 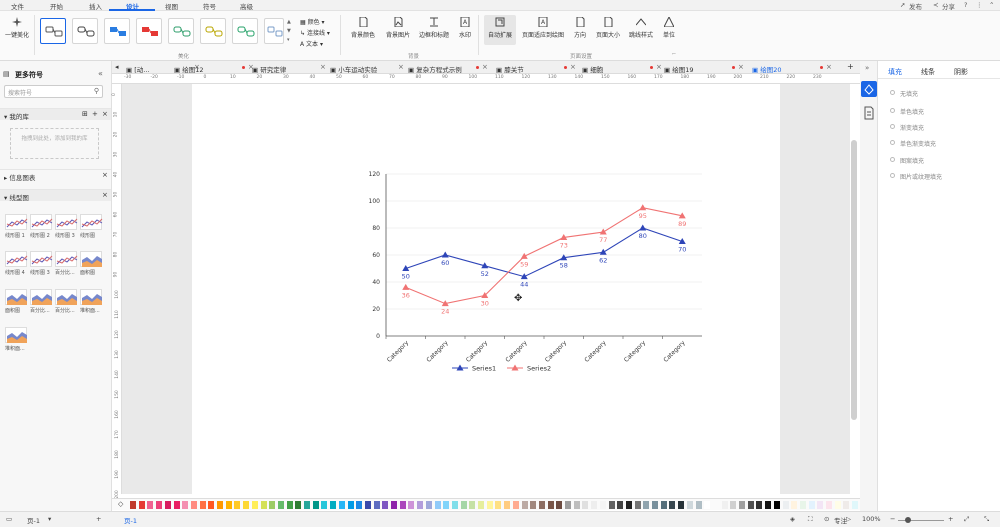 I want to click on help-icon: ?, so click(x=965, y=5).